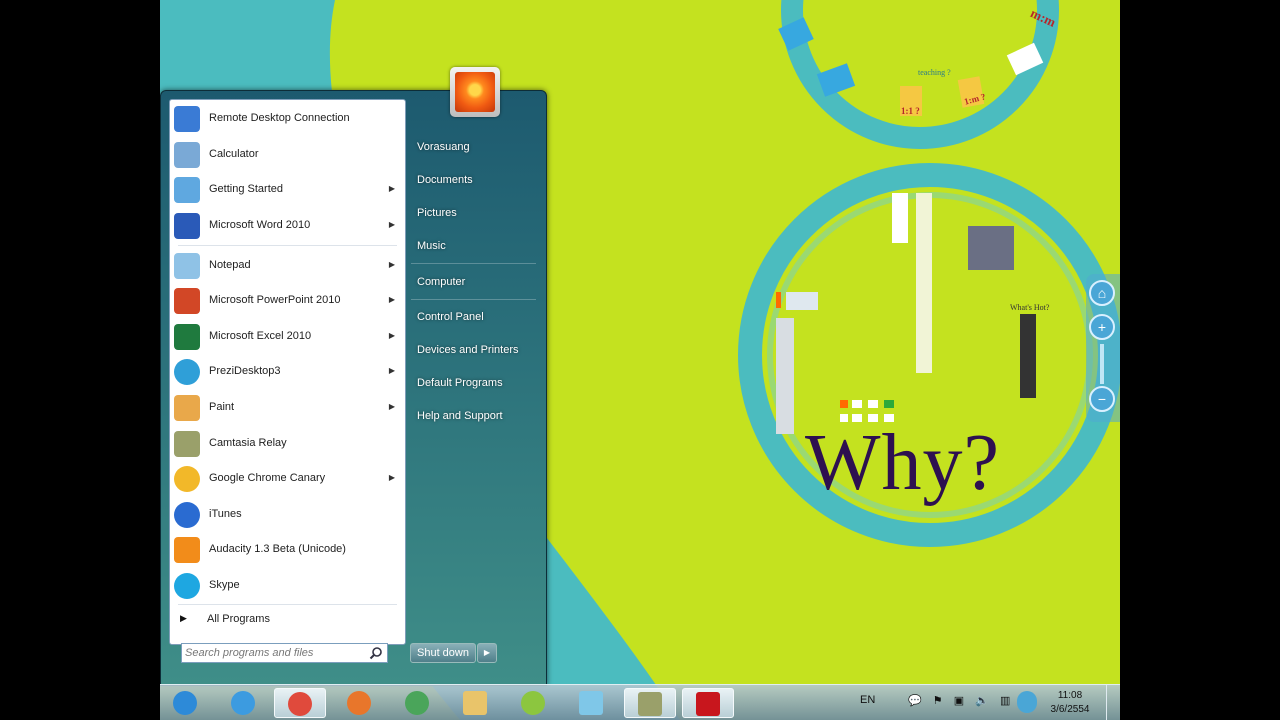 The width and height of the screenshot is (1280, 720). I want to click on program-item: Calculator, so click(287, 155).